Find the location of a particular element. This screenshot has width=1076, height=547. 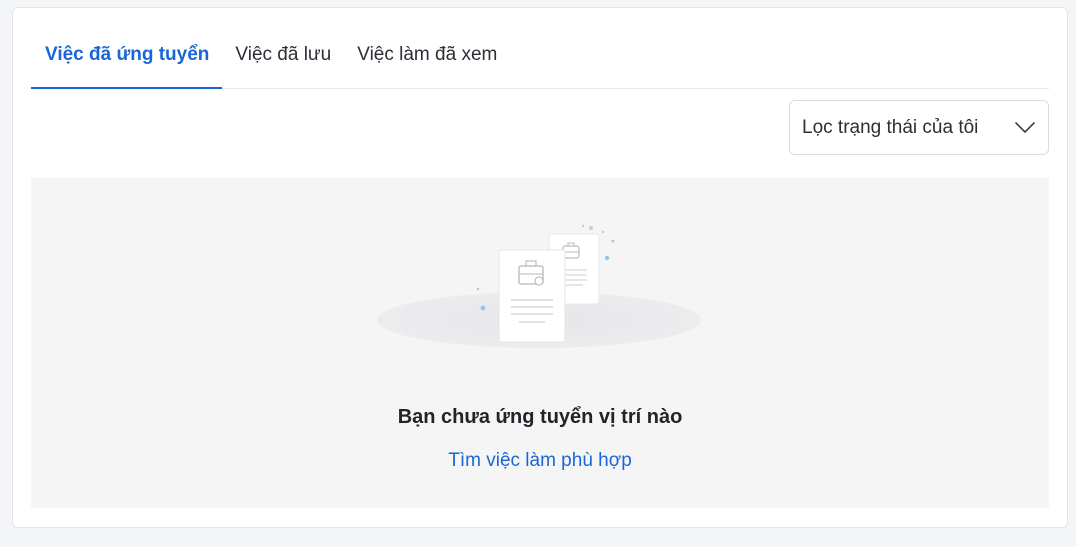

empty-documents-illustration is located at coordinates (542, 284).